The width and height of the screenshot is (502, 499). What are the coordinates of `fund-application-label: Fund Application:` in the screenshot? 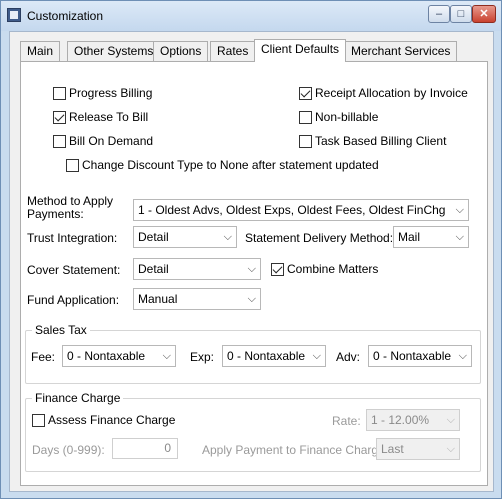 It's located at (73, 300).